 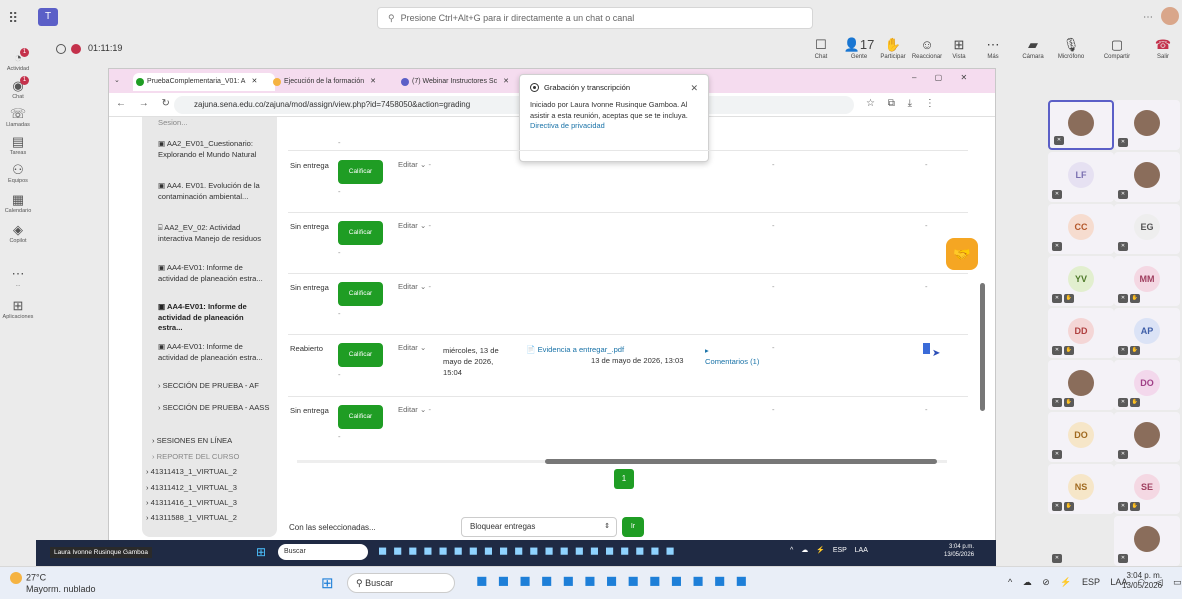 I want to click on course-index-item: › 41311416_1_VIRTUAL_3, so click(x=202, y=503).